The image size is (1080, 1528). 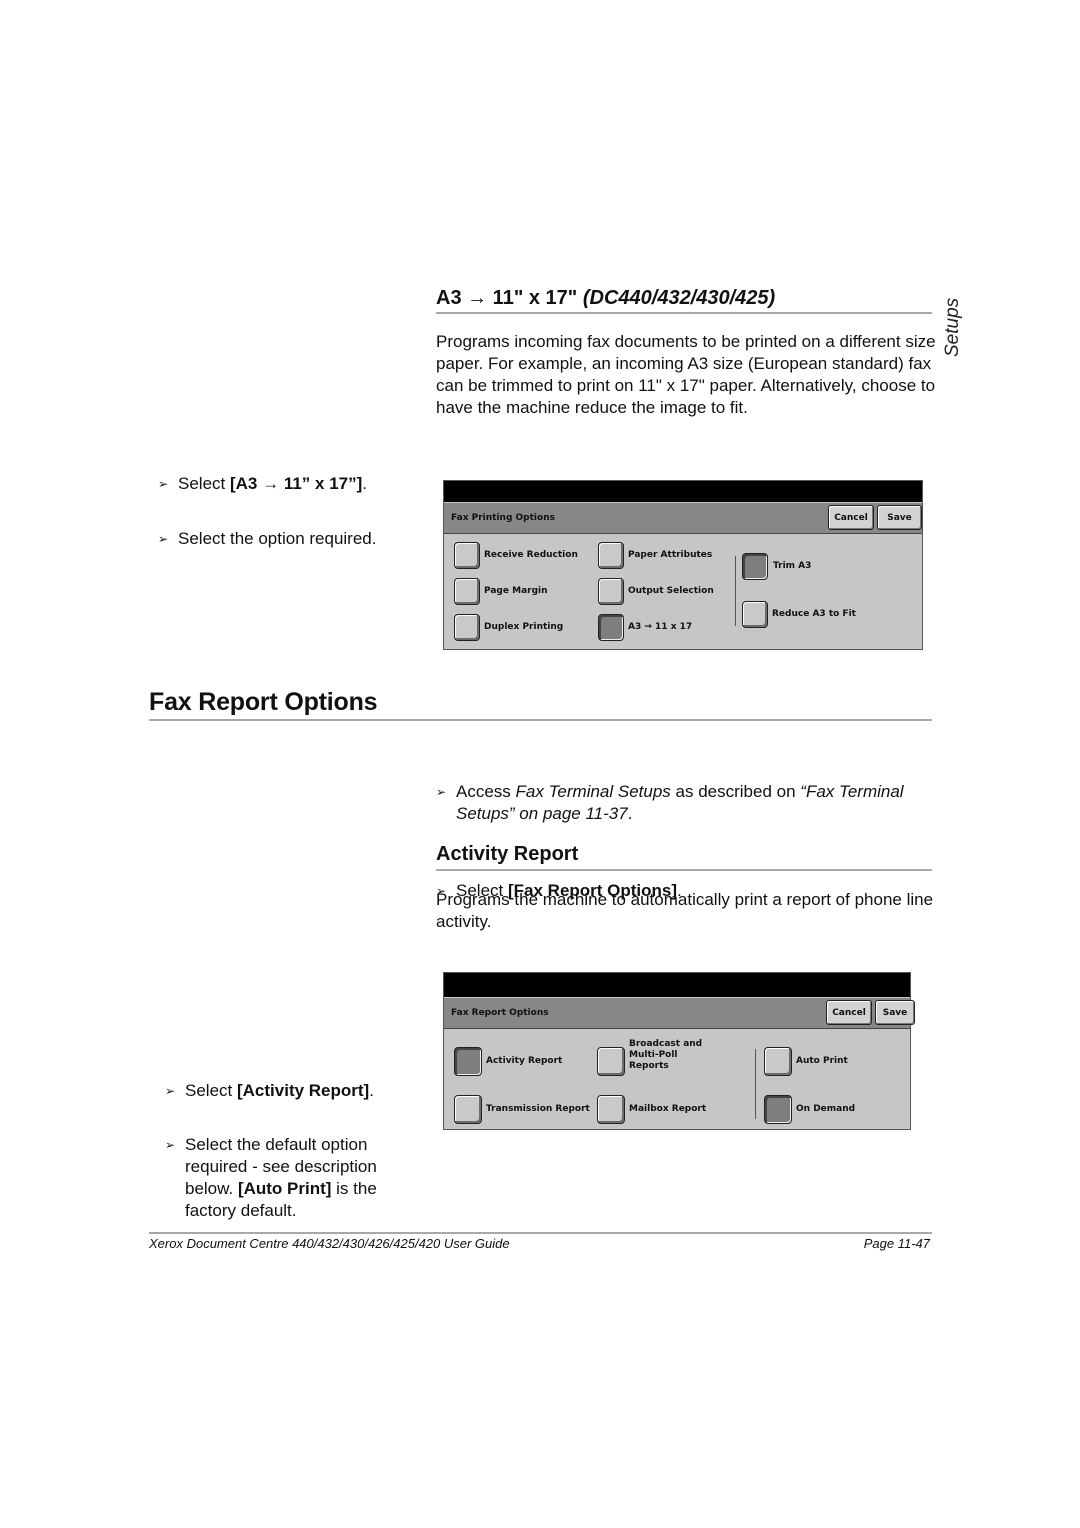 I want to click on screen-title: Fax Report Options, so click(x=500, y=1013).